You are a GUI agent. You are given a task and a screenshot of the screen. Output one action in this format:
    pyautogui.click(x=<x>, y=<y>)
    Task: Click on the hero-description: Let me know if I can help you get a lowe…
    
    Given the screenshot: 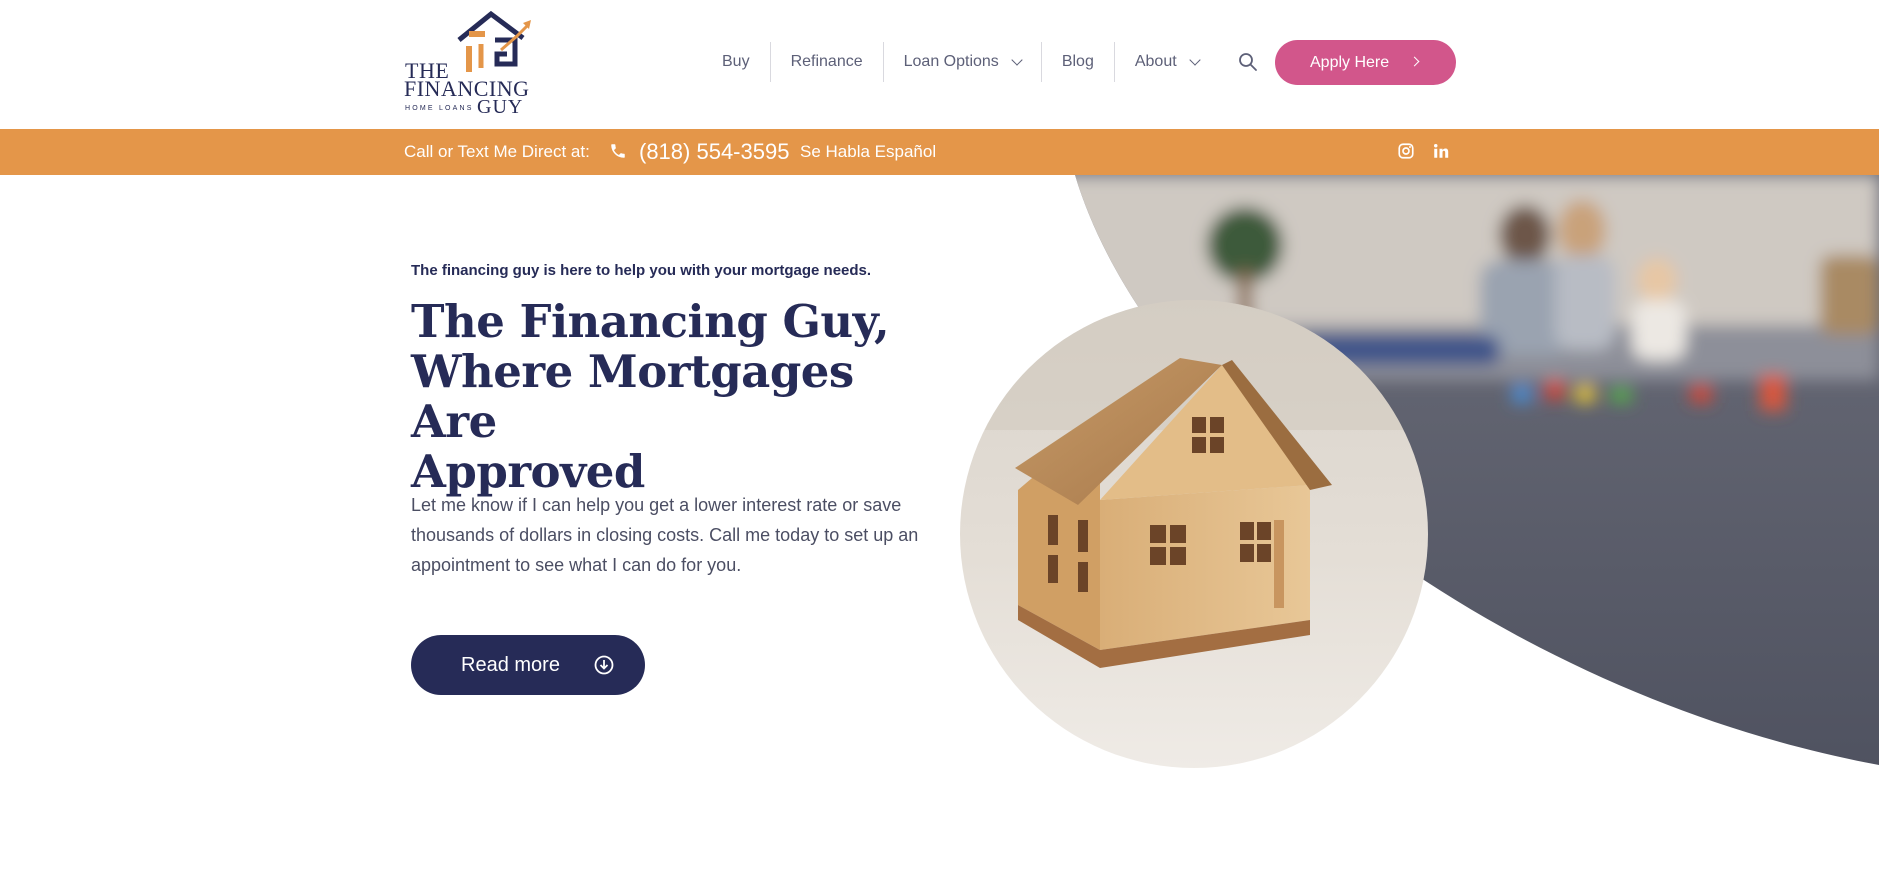 What is the action you would take?
    pyautogui.click(x=665, y=535)
    